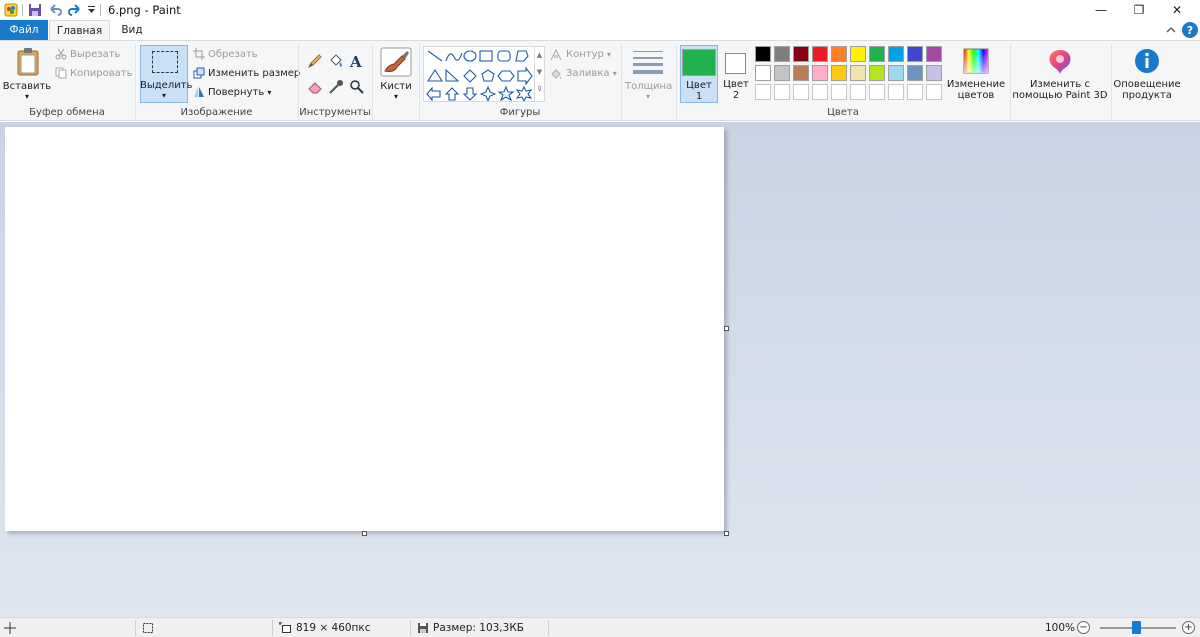 This screenshot has width=1200, height=637. I want to click on status-separator, so click(410, 628).